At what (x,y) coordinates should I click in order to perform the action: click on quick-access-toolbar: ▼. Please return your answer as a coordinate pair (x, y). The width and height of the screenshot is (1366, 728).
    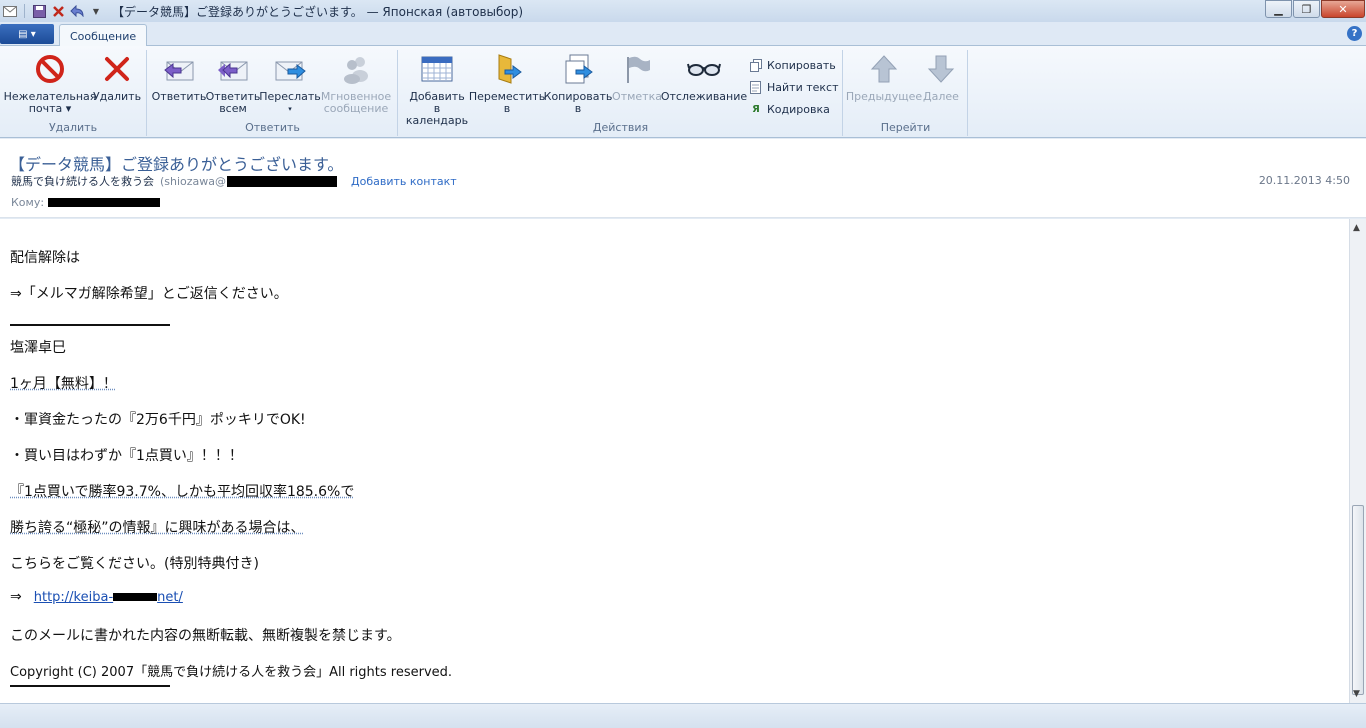
    Looking at the image, I should click on (52, 11).